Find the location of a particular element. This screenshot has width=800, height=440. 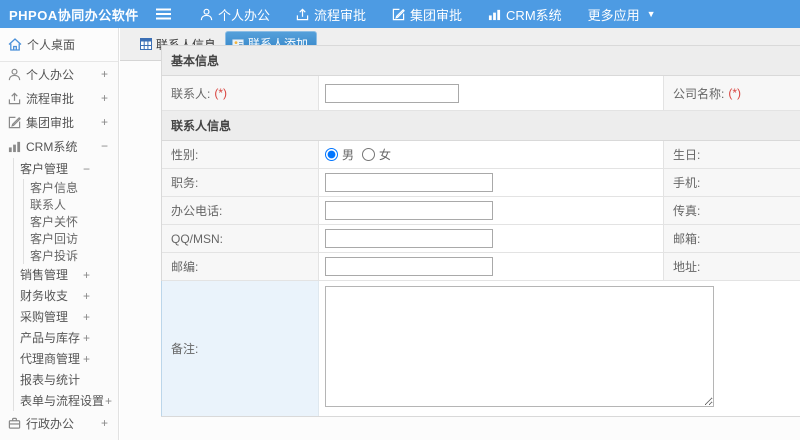

remark-textarea is located at coordinates (519, 346).